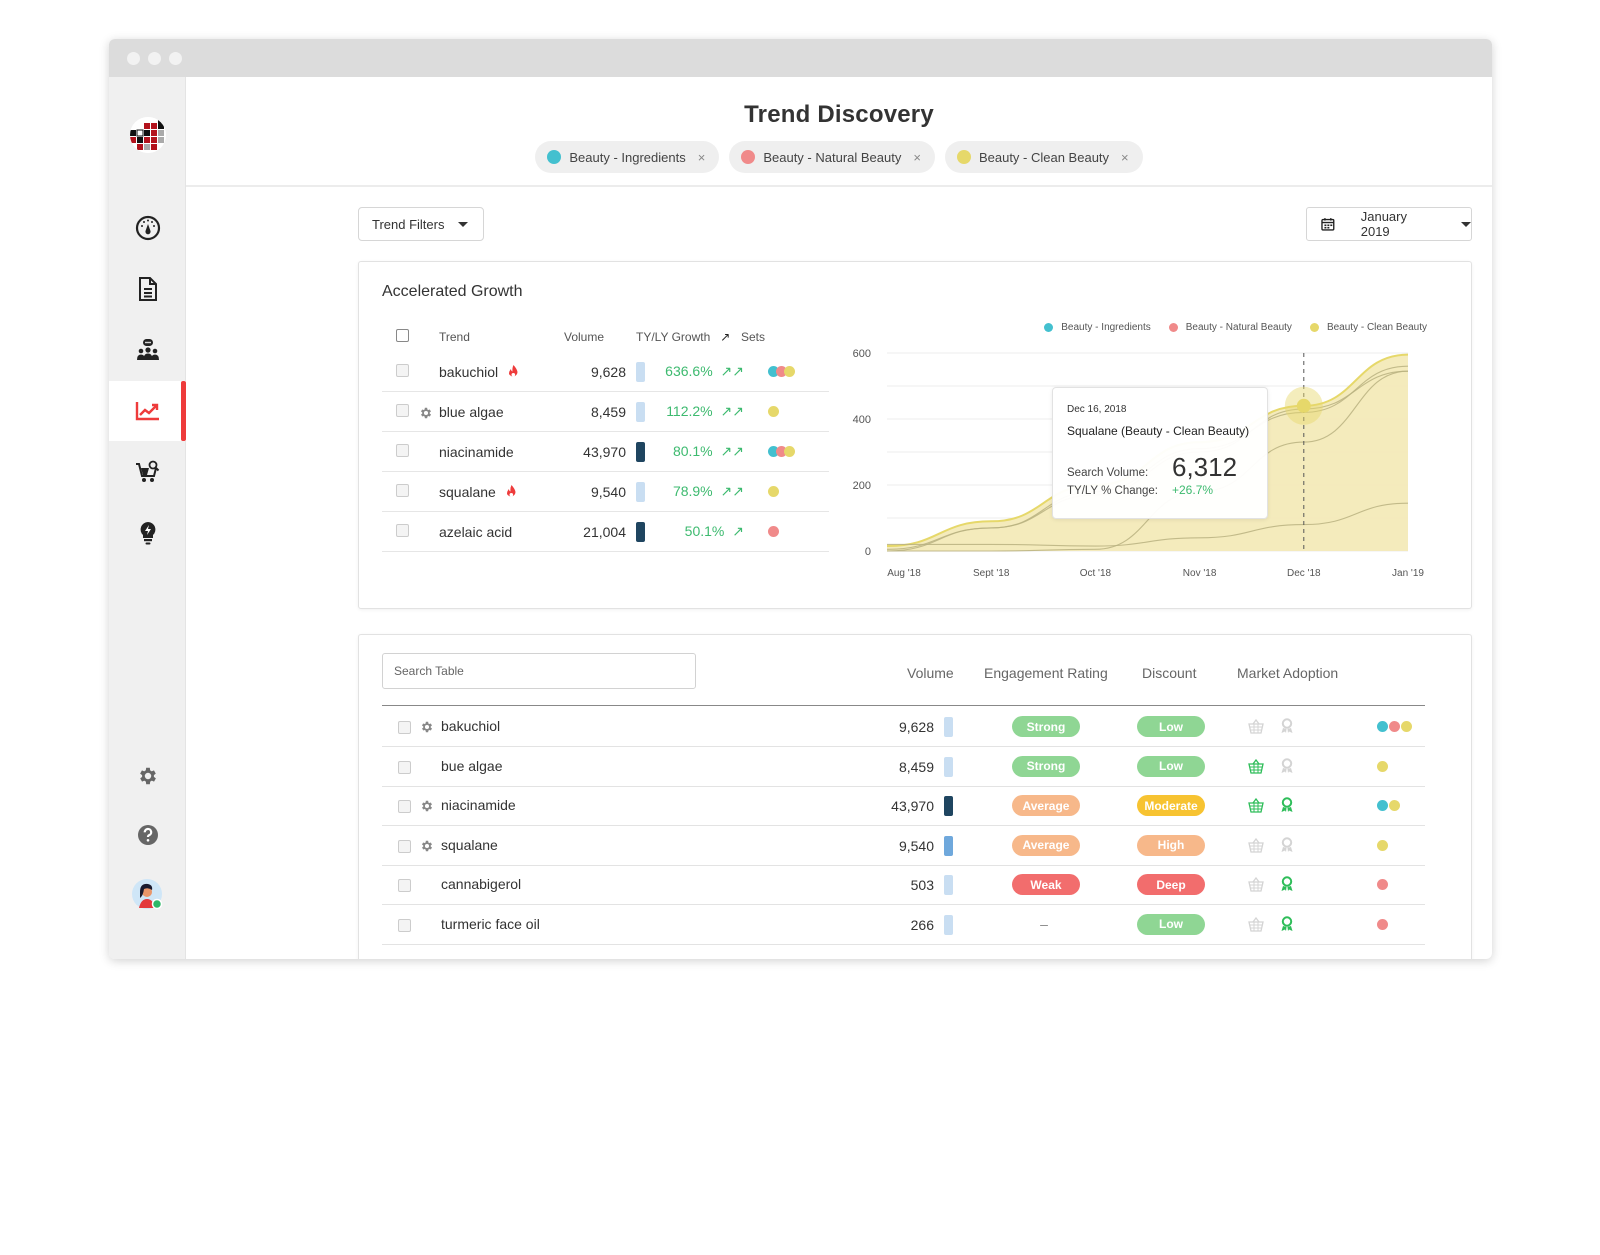 The width and height of the screenshot is (1600, 1255). What do you see at coordinates (1171, 726) in the screenshot?
I see `discount-badge: Low` at bounding box center [1171, 726].